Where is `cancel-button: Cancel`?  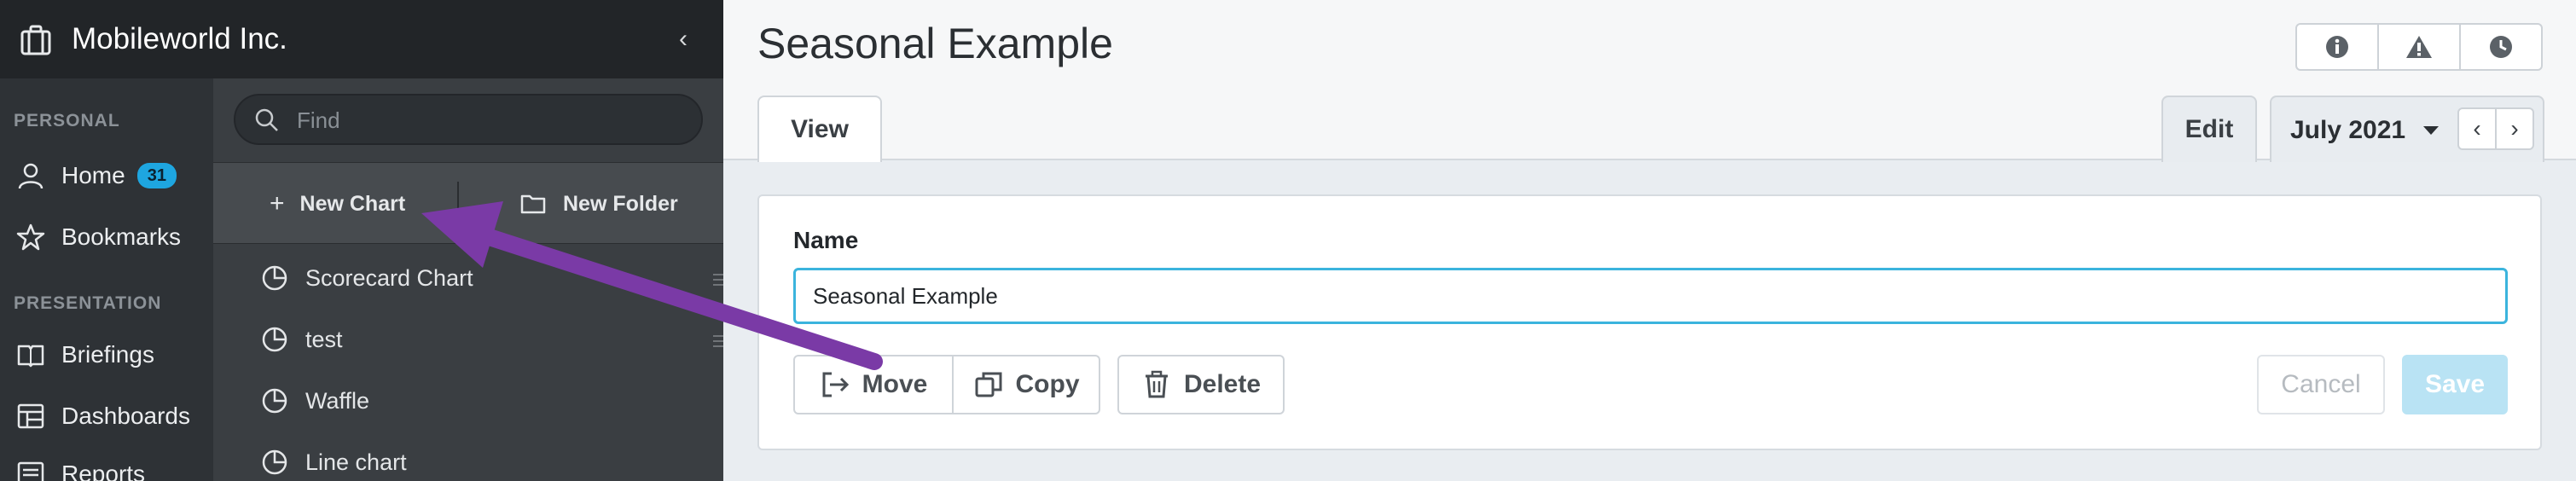 cancel-button: Cancel is located at coordinates (2321, 385).